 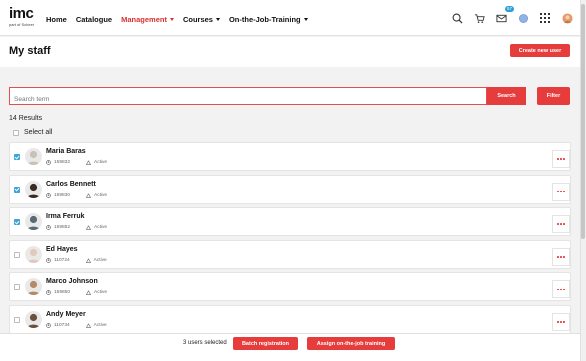 What do you see at coordinates (76, 227) in the screenshot?
I see `staff-meta: 159852 Active` at bounding box center [76, 227].